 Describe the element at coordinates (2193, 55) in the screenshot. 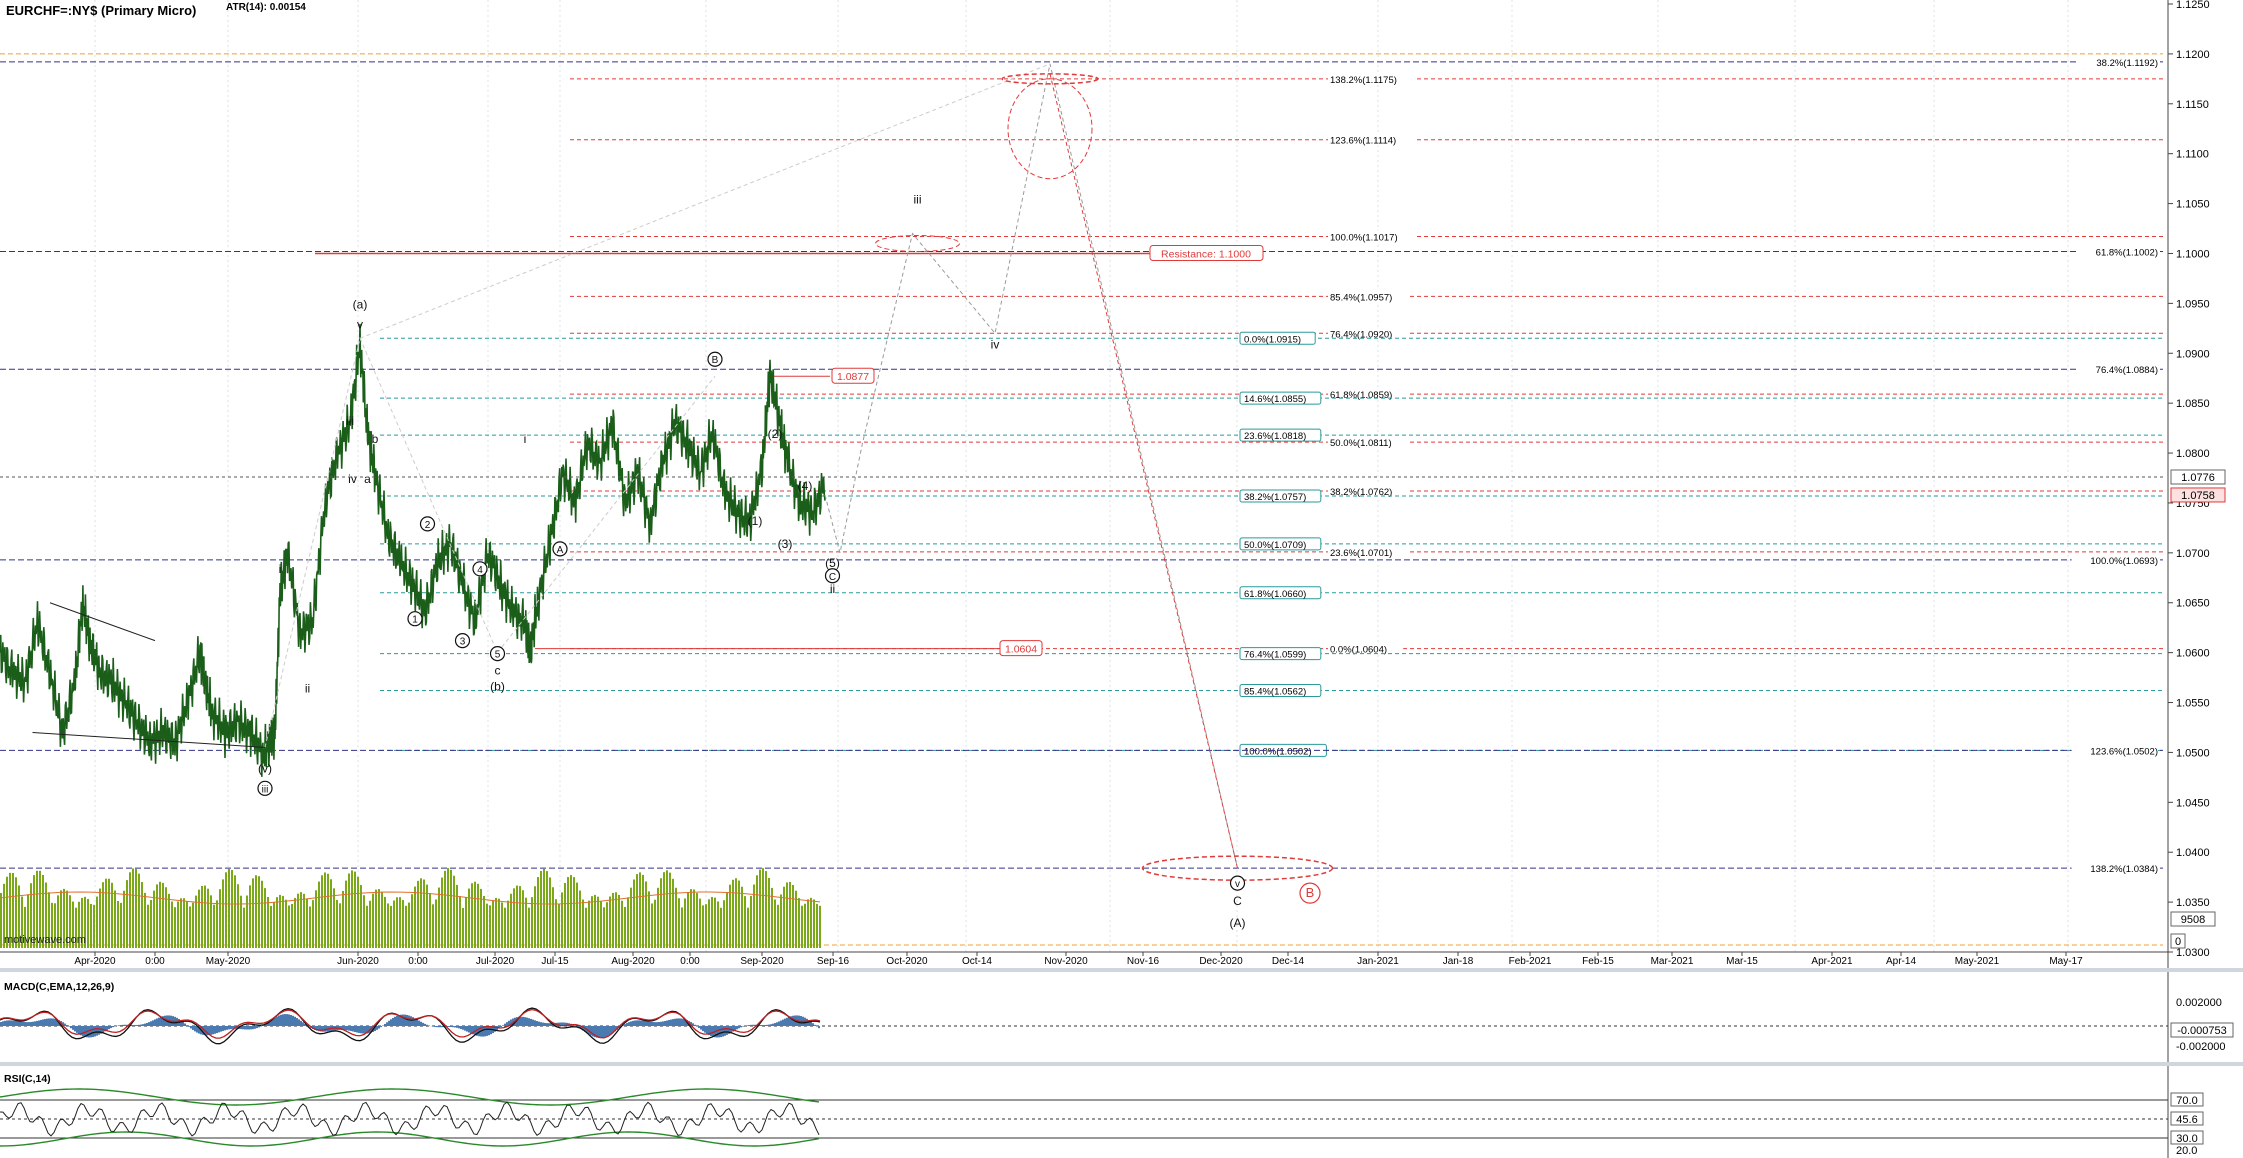

I see `y-tick-label: 1.1200` at that location.